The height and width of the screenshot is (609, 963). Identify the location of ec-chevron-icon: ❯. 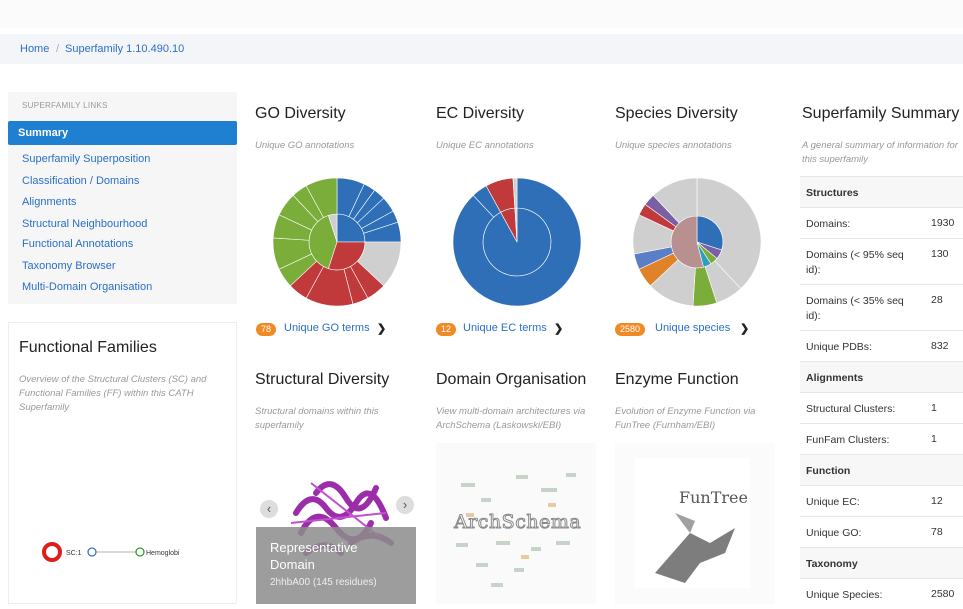
(559, 329).